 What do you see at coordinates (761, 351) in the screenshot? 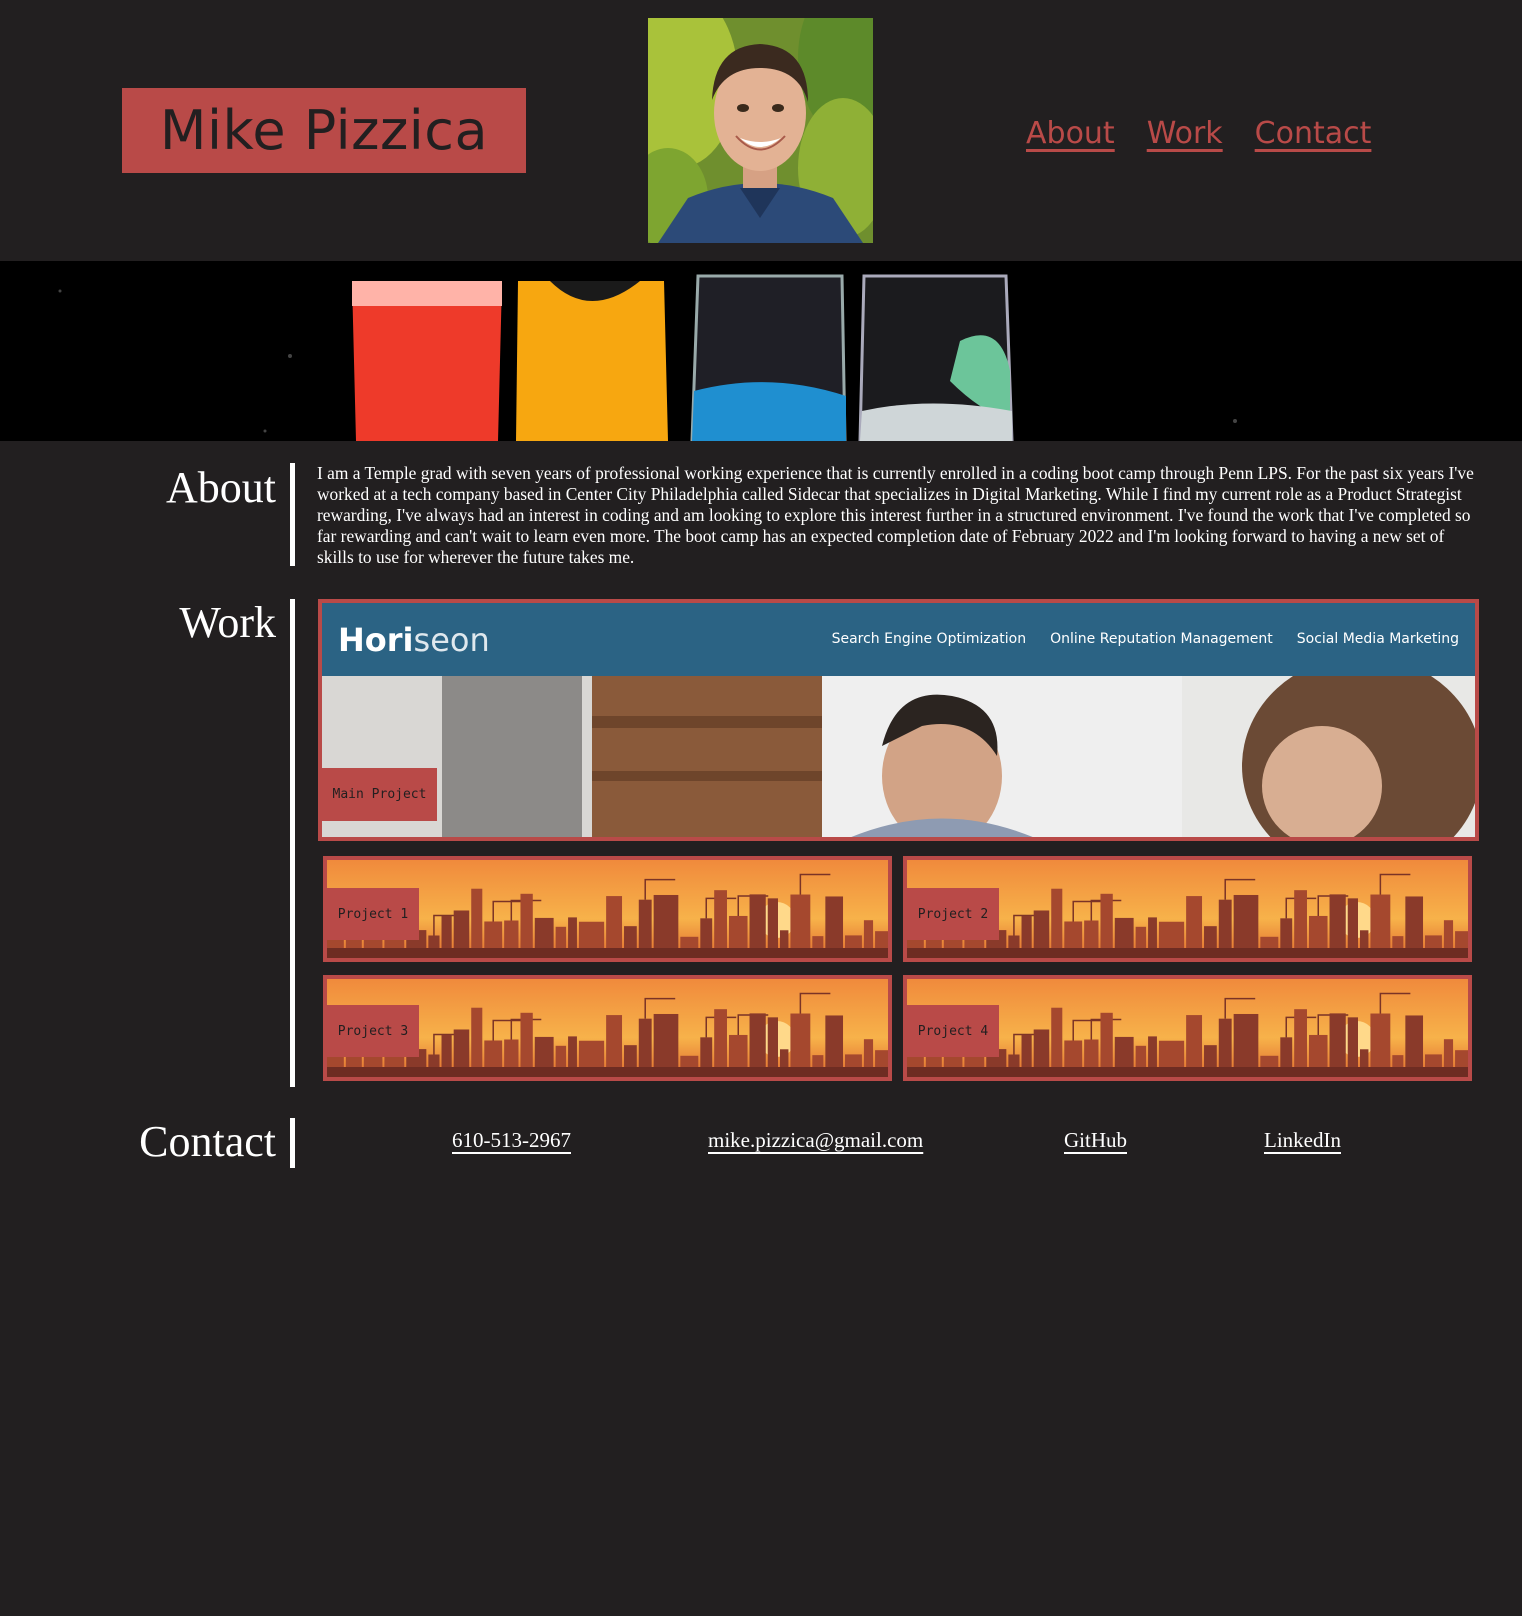
I see `hero-banner` at bounding box center [761, 351].